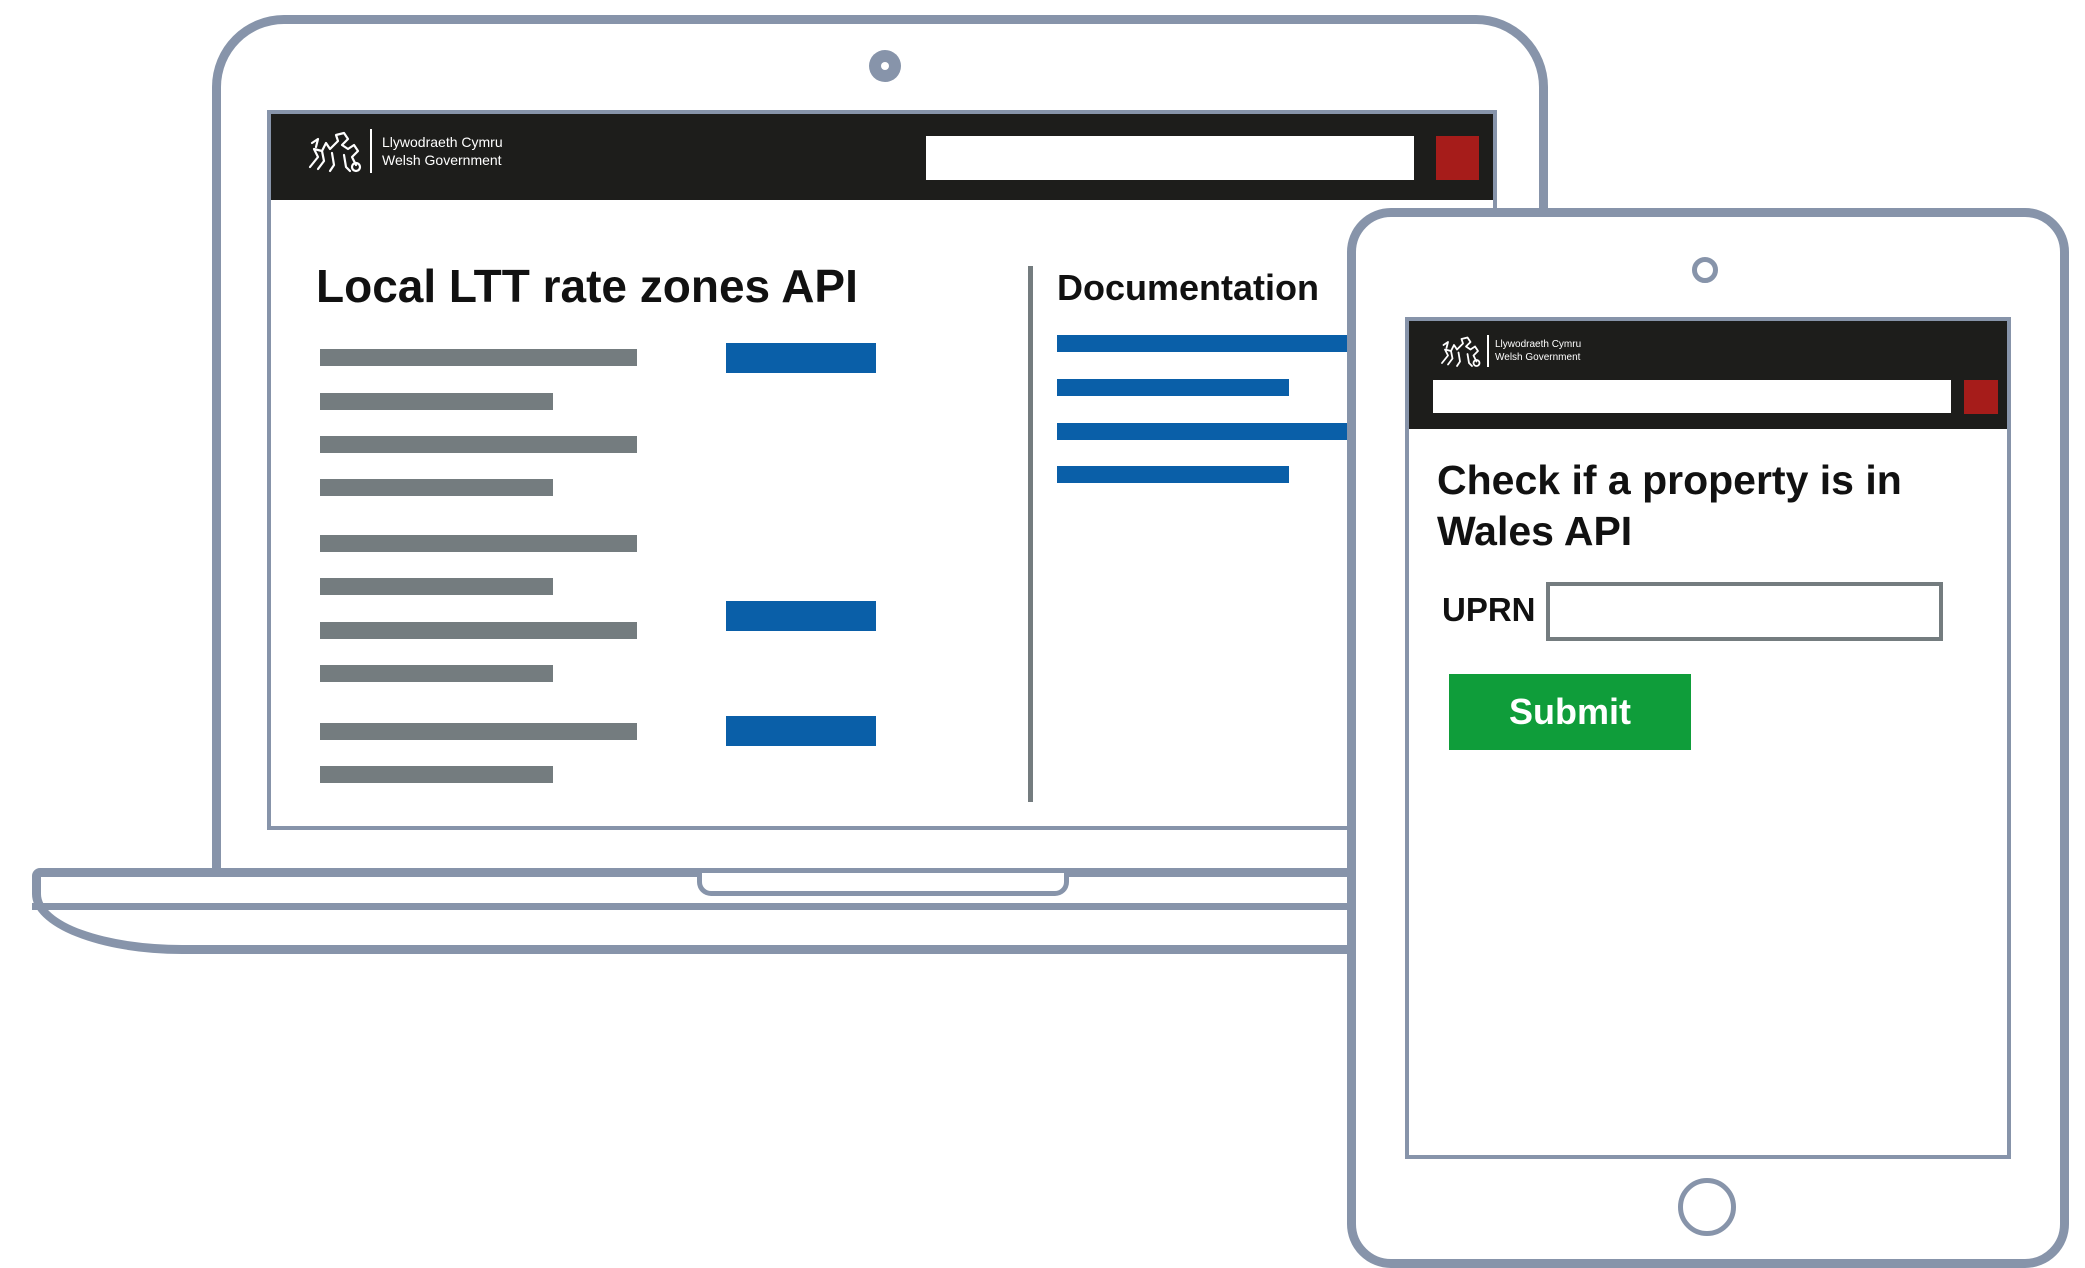  Describe the element at coordinates (1570, 712) in the screenshot. I see `submit-button: Submit` at that location.